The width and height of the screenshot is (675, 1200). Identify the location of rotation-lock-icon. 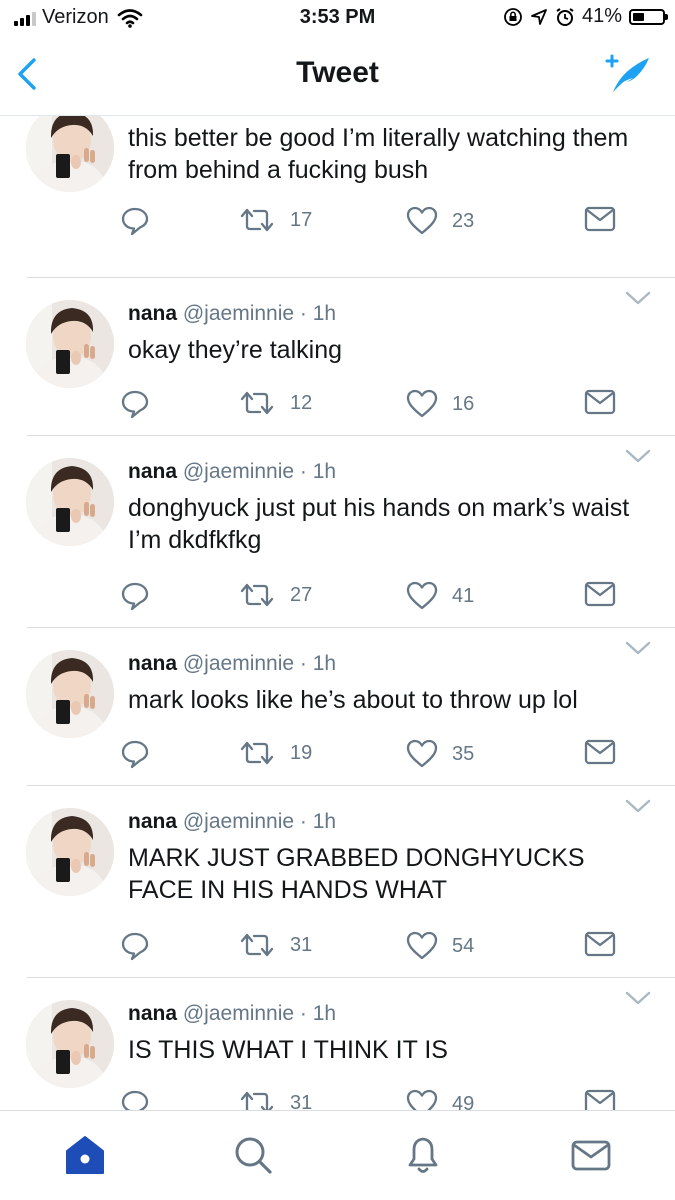
(513, 16).